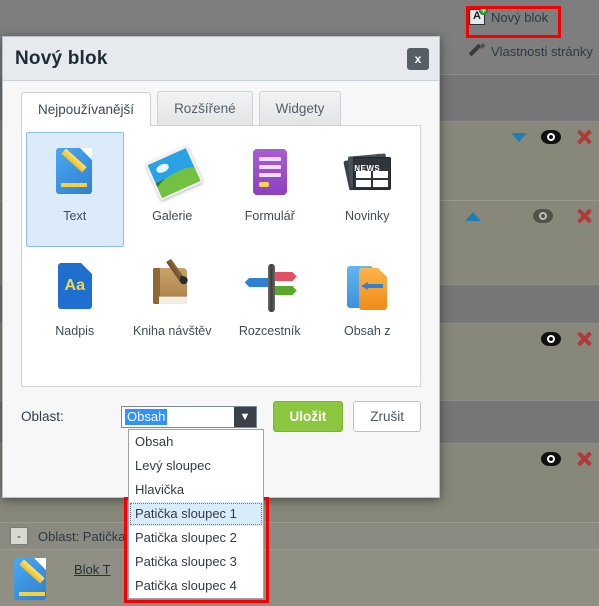 This screenshot has height=606, width=599. I want to click on area-selected-value: Obsah, so click(146, 416).